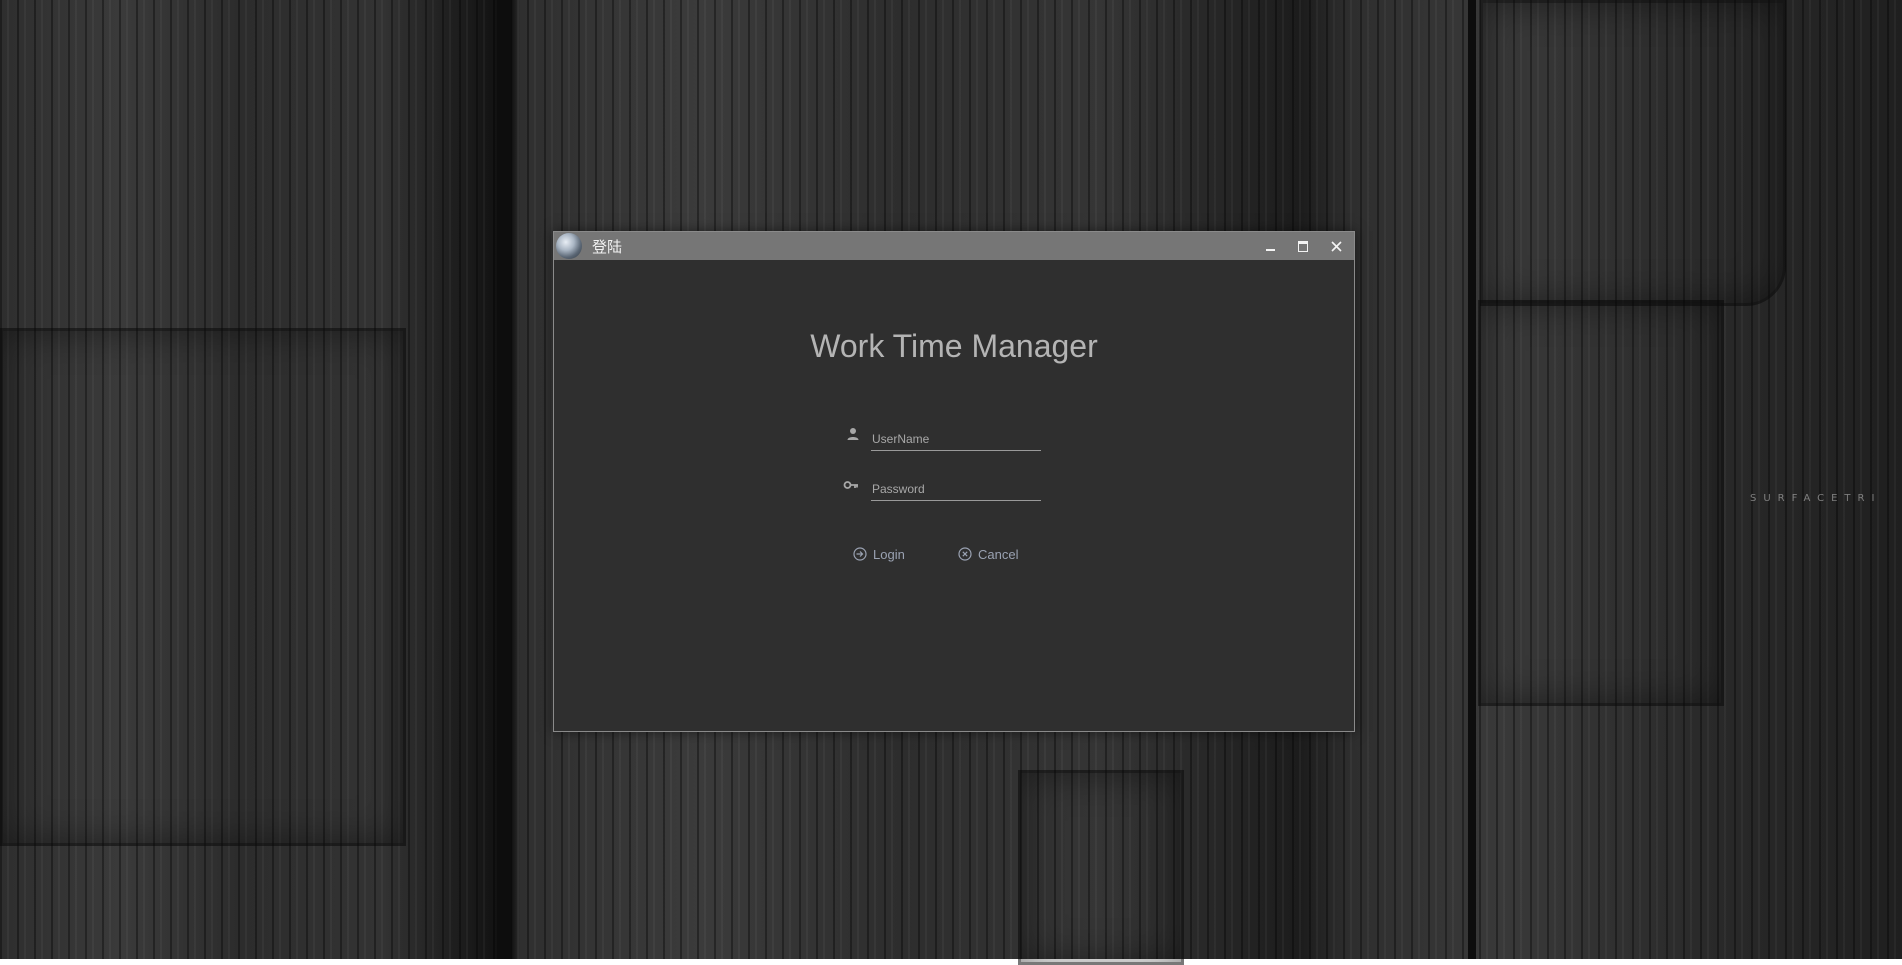 The width and height of the screenshot is (1902, 965). I want to click on window-title: 登陆, so click(607, 247).